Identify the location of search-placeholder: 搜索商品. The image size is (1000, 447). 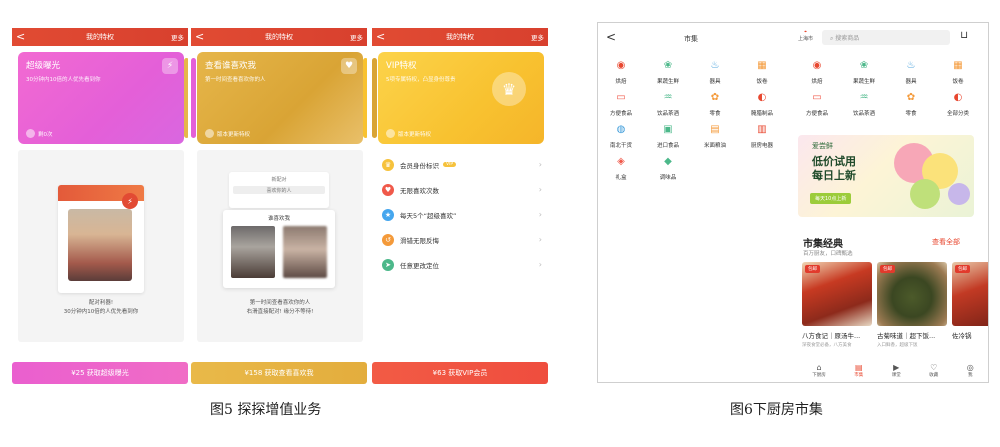
(847, 38).